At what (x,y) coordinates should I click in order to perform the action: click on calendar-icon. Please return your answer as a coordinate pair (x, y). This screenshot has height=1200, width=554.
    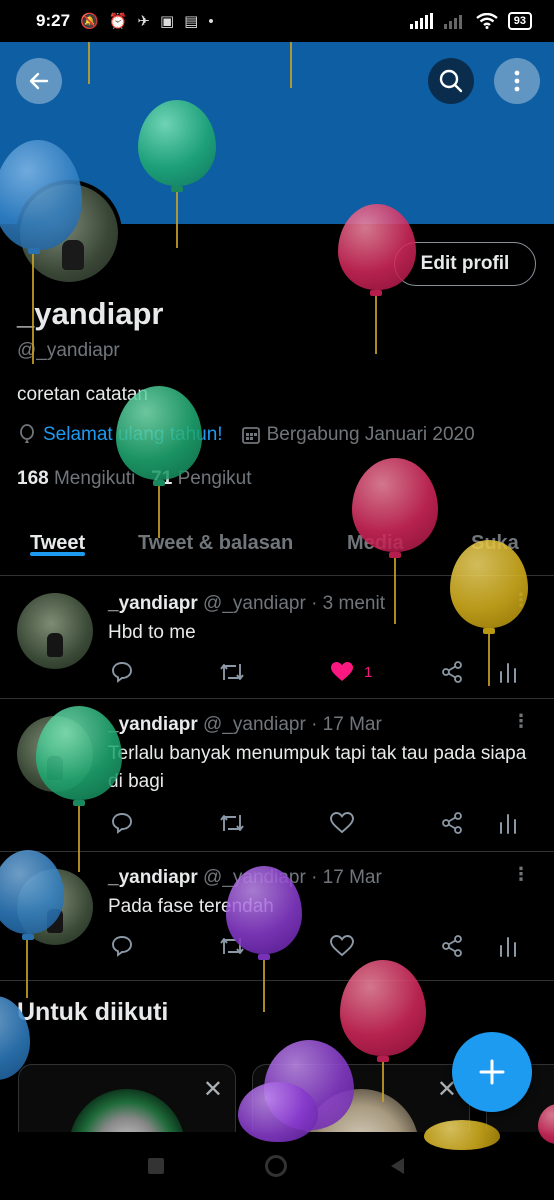
    Looking at the image, I should click on (250, 435).